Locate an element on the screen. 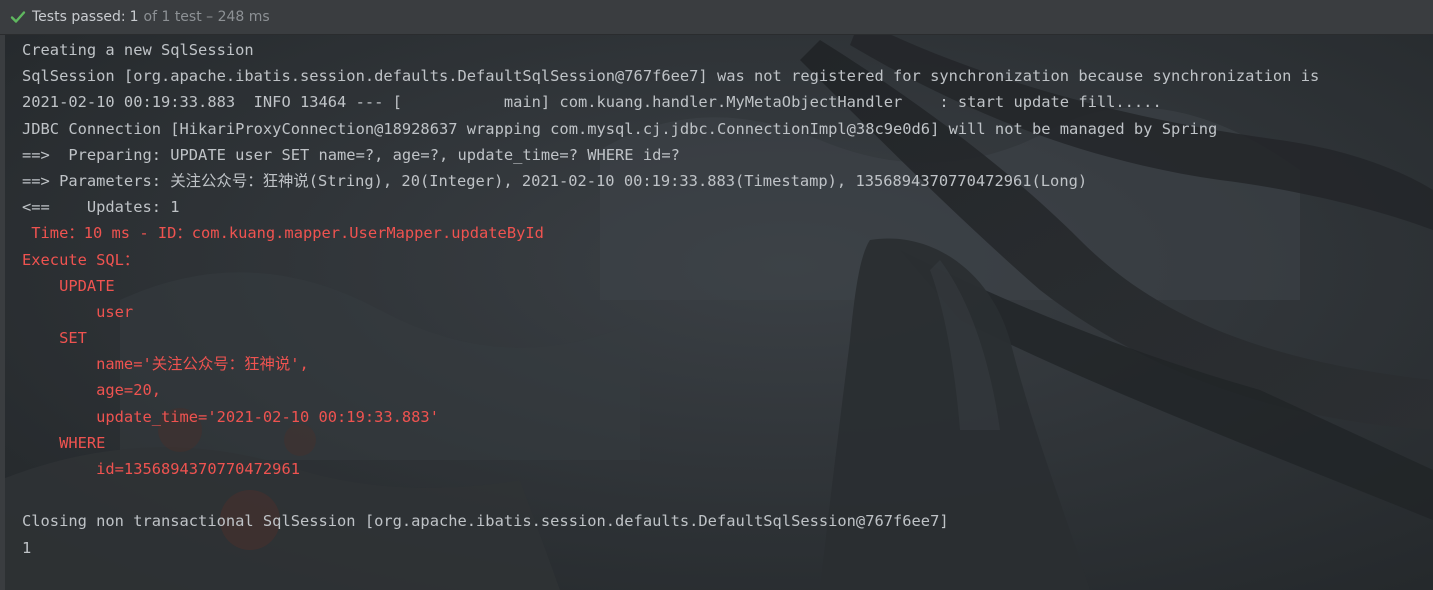 This screenshot has width=1433, height=590. console-line: Execute SQL： is located at coordinates (81, 259).